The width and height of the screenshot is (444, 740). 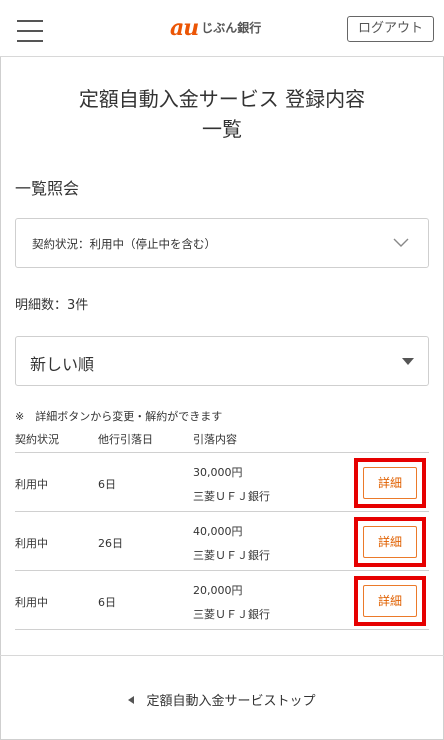 What do you see at coordinates (222, 361) in the screenshot?
I see `sort-select: 新しい順` at bounding box center [222, 361].